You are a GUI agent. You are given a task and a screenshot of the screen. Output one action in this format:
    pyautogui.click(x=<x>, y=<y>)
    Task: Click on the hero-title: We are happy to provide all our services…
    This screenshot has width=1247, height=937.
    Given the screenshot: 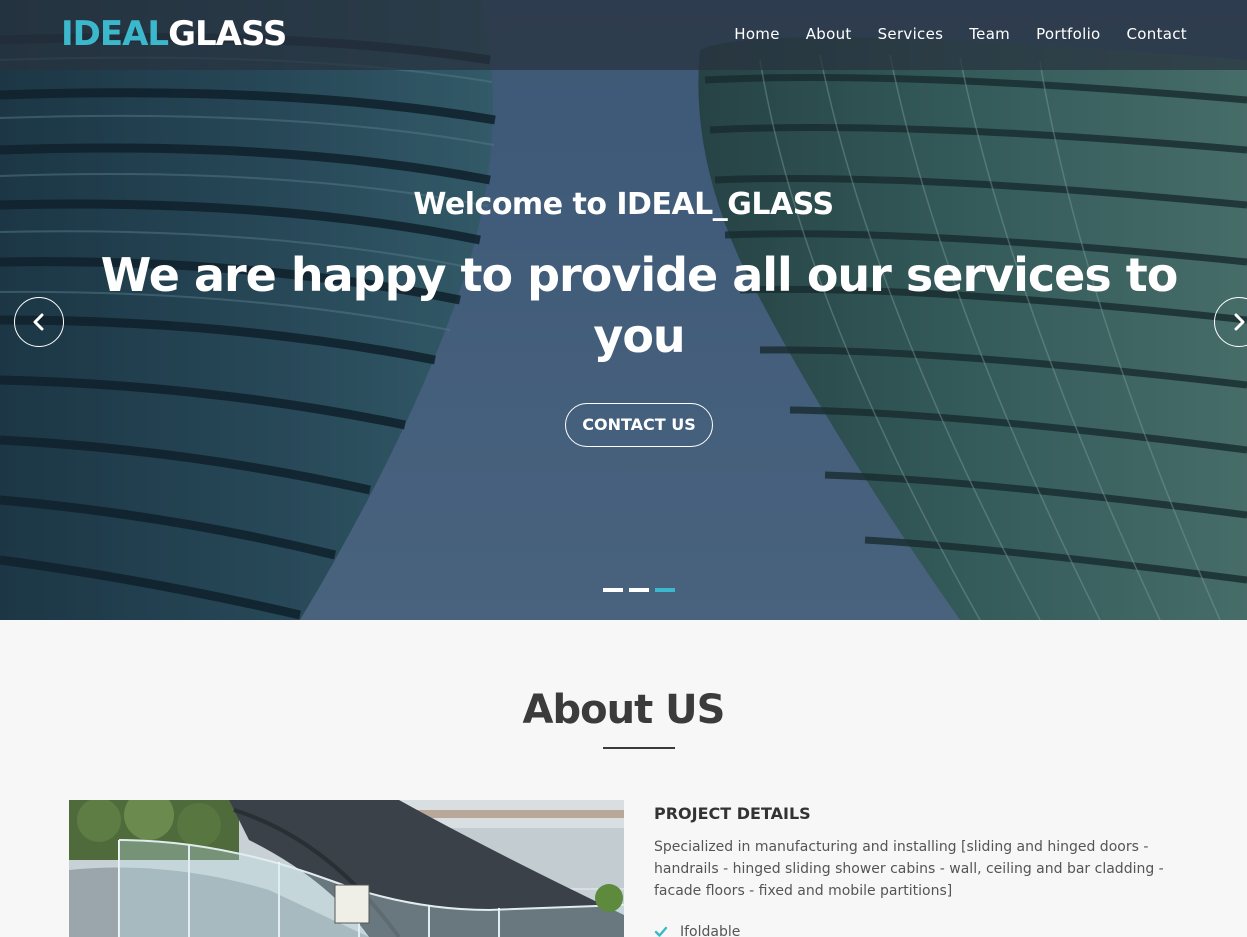 What is the action you would take?
    pyautogui.click(x=639, y=305)
    